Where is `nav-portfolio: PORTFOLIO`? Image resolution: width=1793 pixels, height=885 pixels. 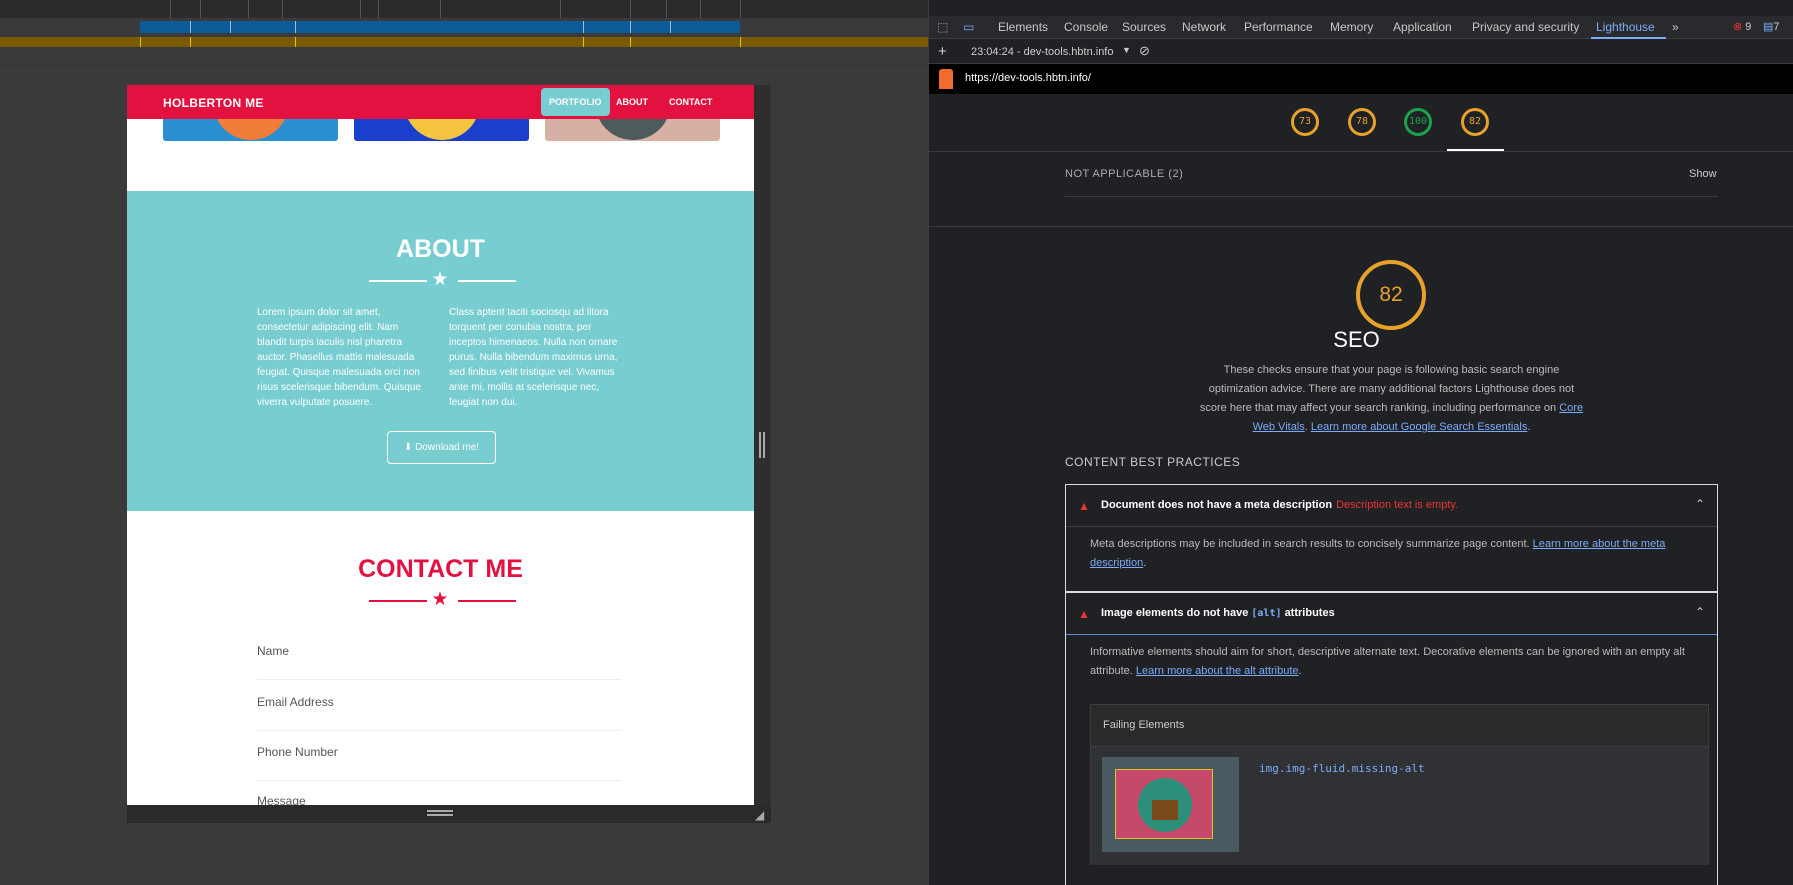 nav-portfolio: PORTFOLIO is located at coordinates (575, 102).